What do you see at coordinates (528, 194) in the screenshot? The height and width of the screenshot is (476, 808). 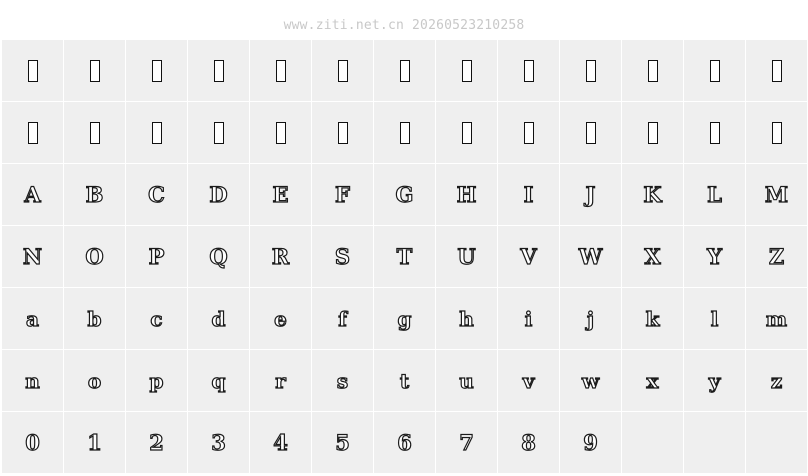 I see `glyph-cell: I` at bounding box center [528, 194].